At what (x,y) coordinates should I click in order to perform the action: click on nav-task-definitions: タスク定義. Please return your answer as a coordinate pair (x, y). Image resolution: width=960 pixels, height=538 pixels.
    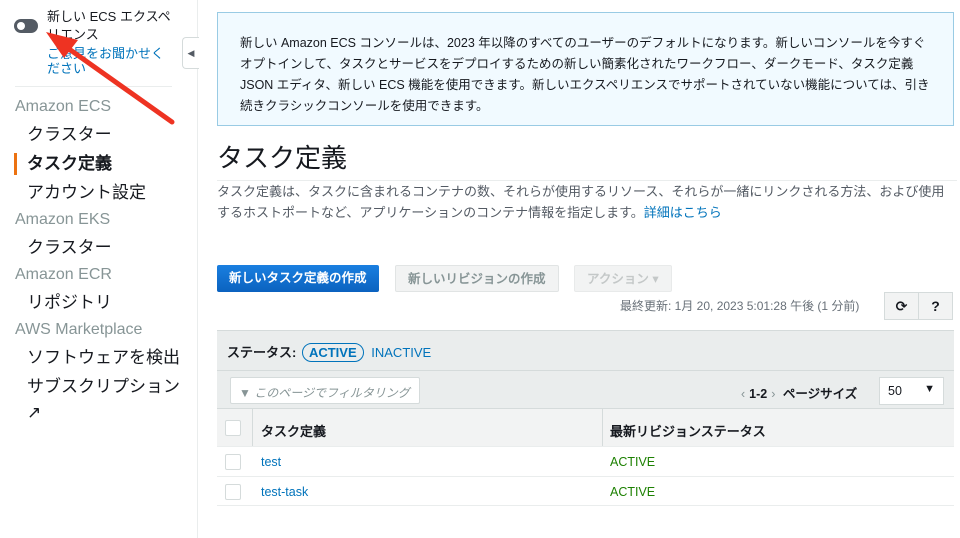
    Looking at the image, I should click on (90, 164).